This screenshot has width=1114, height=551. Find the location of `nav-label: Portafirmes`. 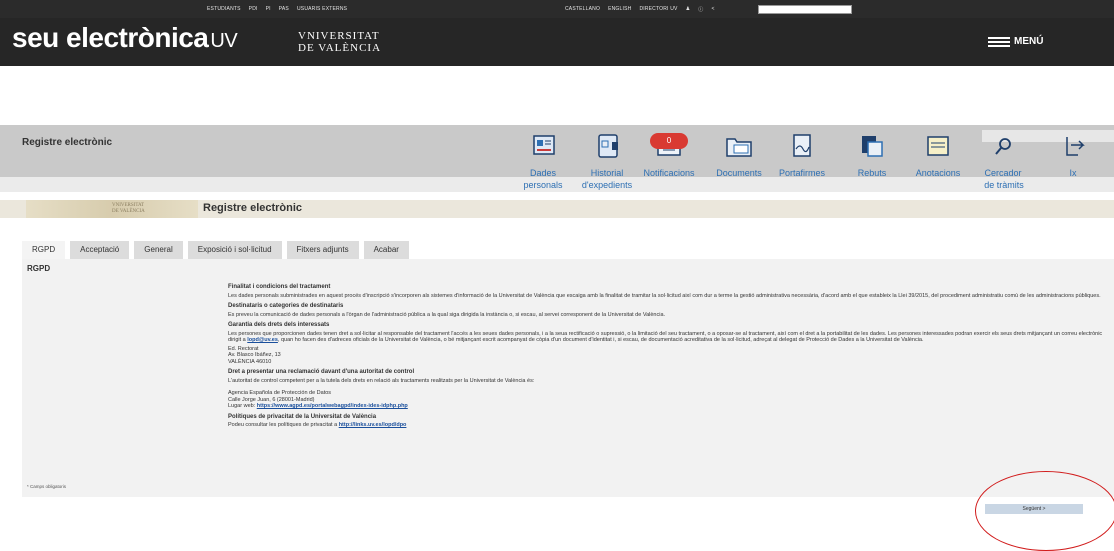

nav-label: Portafirmes is located at coordinates (801, 173).